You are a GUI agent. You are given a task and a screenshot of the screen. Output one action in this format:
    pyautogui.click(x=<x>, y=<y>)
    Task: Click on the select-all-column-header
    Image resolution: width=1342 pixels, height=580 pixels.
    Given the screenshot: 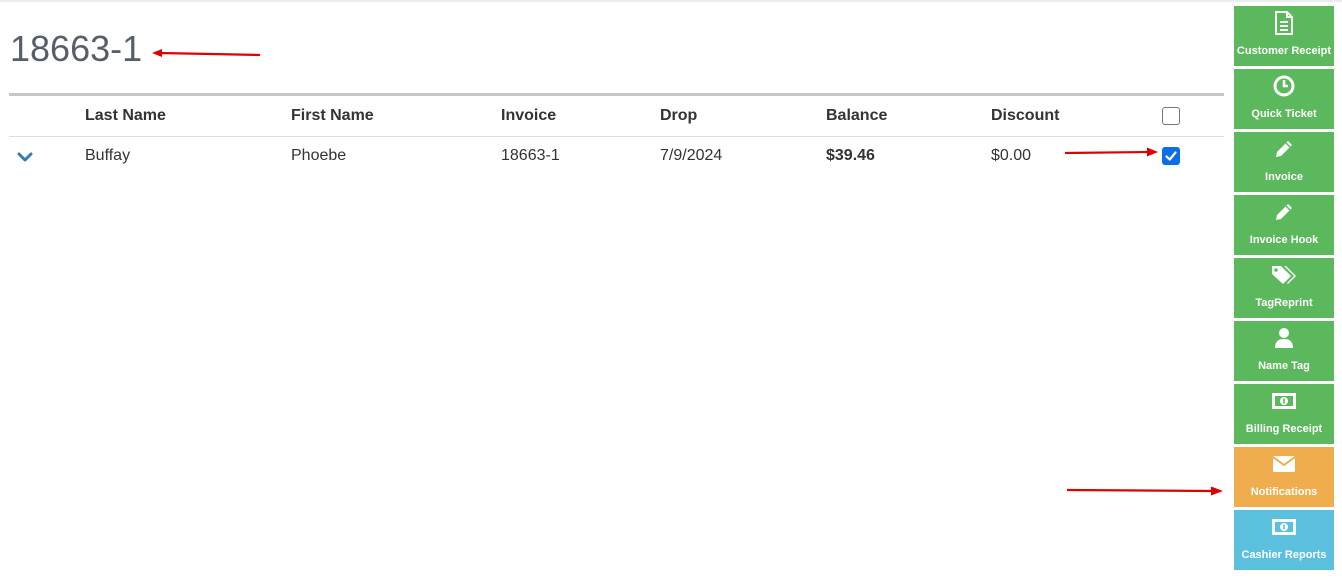 What is the action you would take?
    pyautogui.click(x=1192, y=115)
    